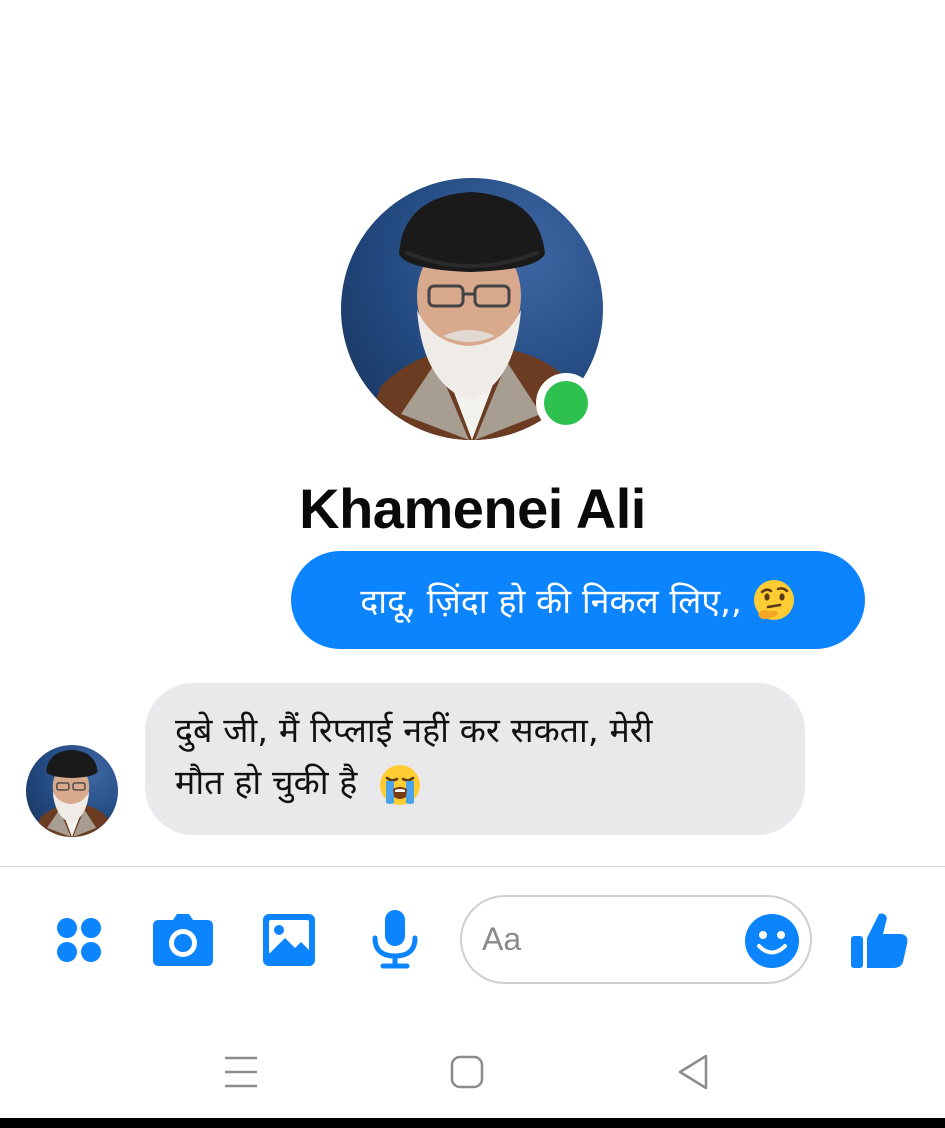 The height and width of the screenshot is (1128, 945). Describe the element at coordinates (502, 939) in the screenshot. I see `message-input-placeholder: Aa` at that location.